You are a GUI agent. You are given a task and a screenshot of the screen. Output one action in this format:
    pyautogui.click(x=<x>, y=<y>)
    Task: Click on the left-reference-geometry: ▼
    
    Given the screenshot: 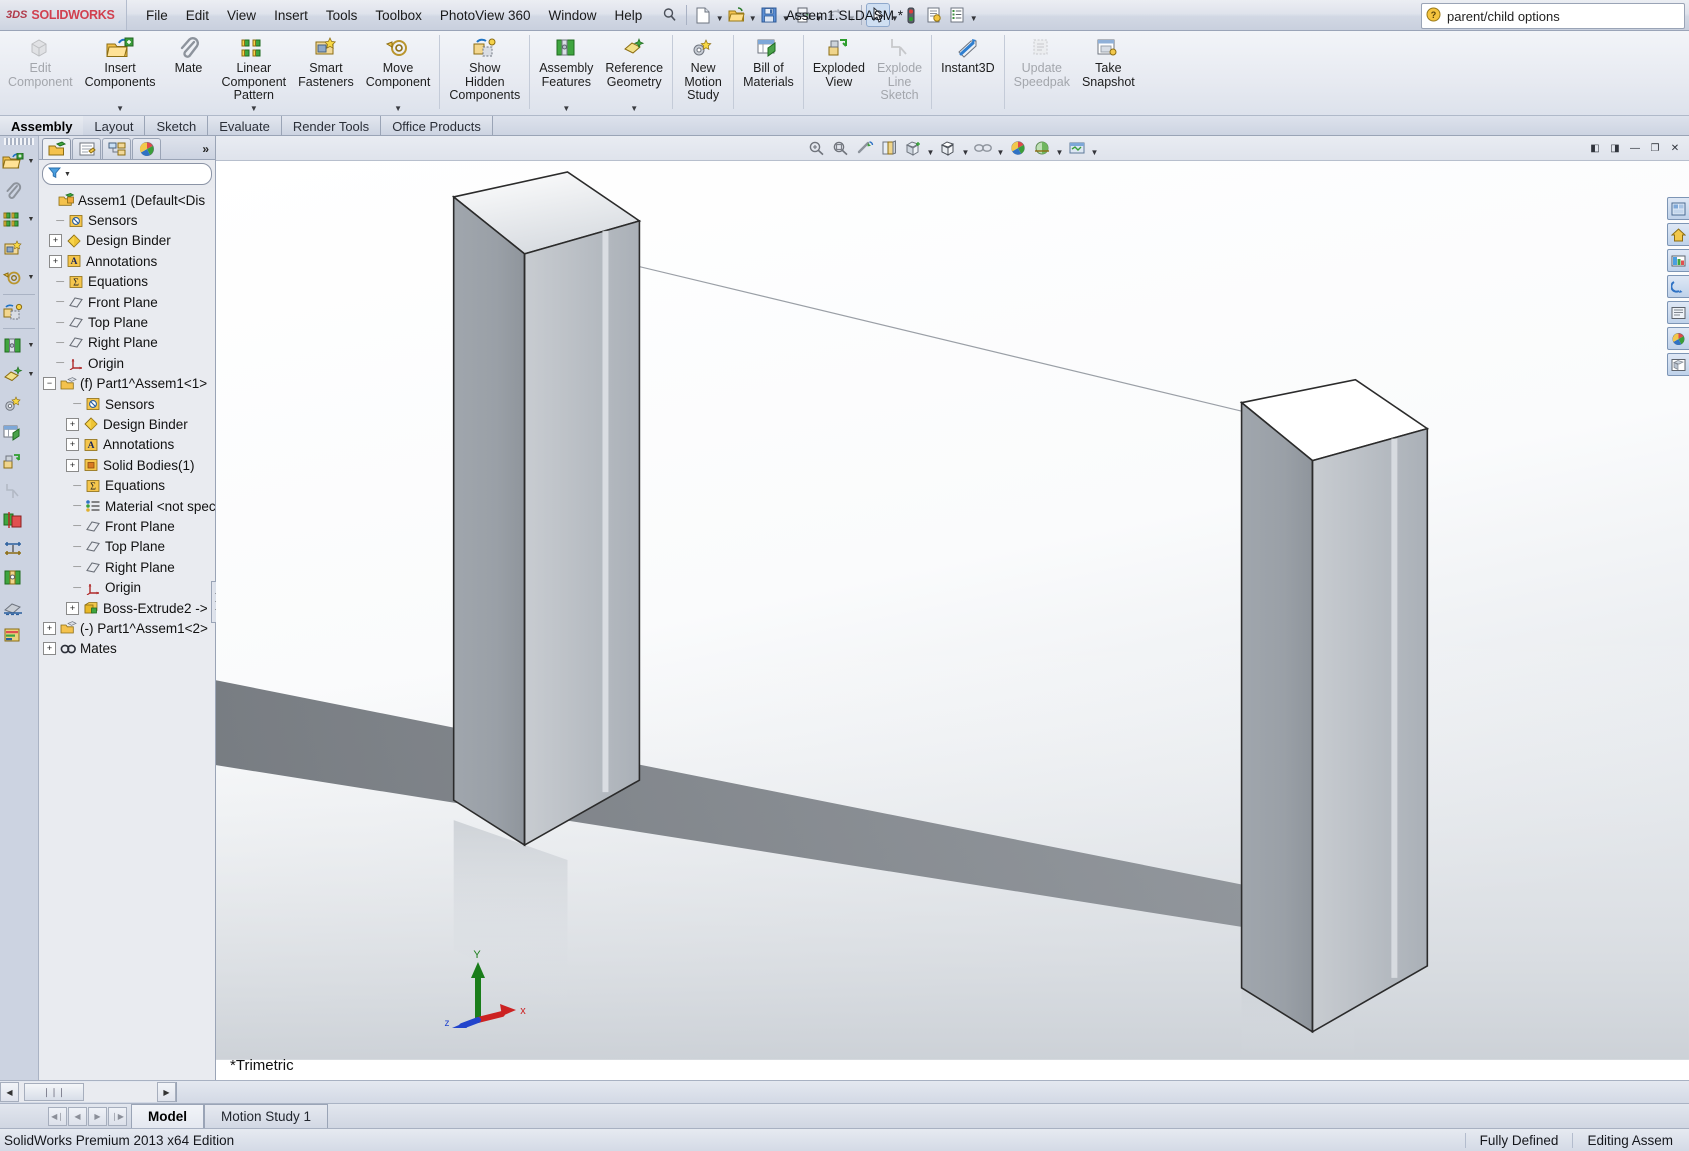 What is the action you would take?
    pyautogui.click(x=19, y=374)
    